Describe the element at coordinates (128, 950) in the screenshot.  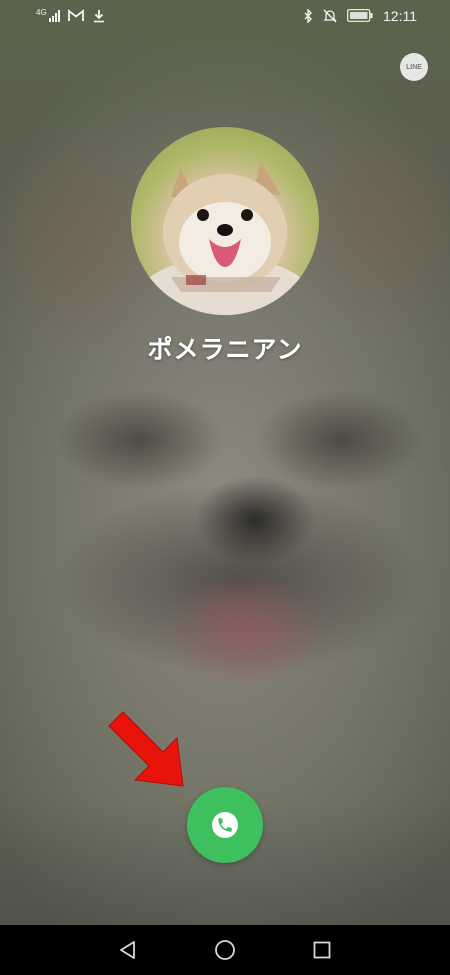
I see `back-icon` at that location.